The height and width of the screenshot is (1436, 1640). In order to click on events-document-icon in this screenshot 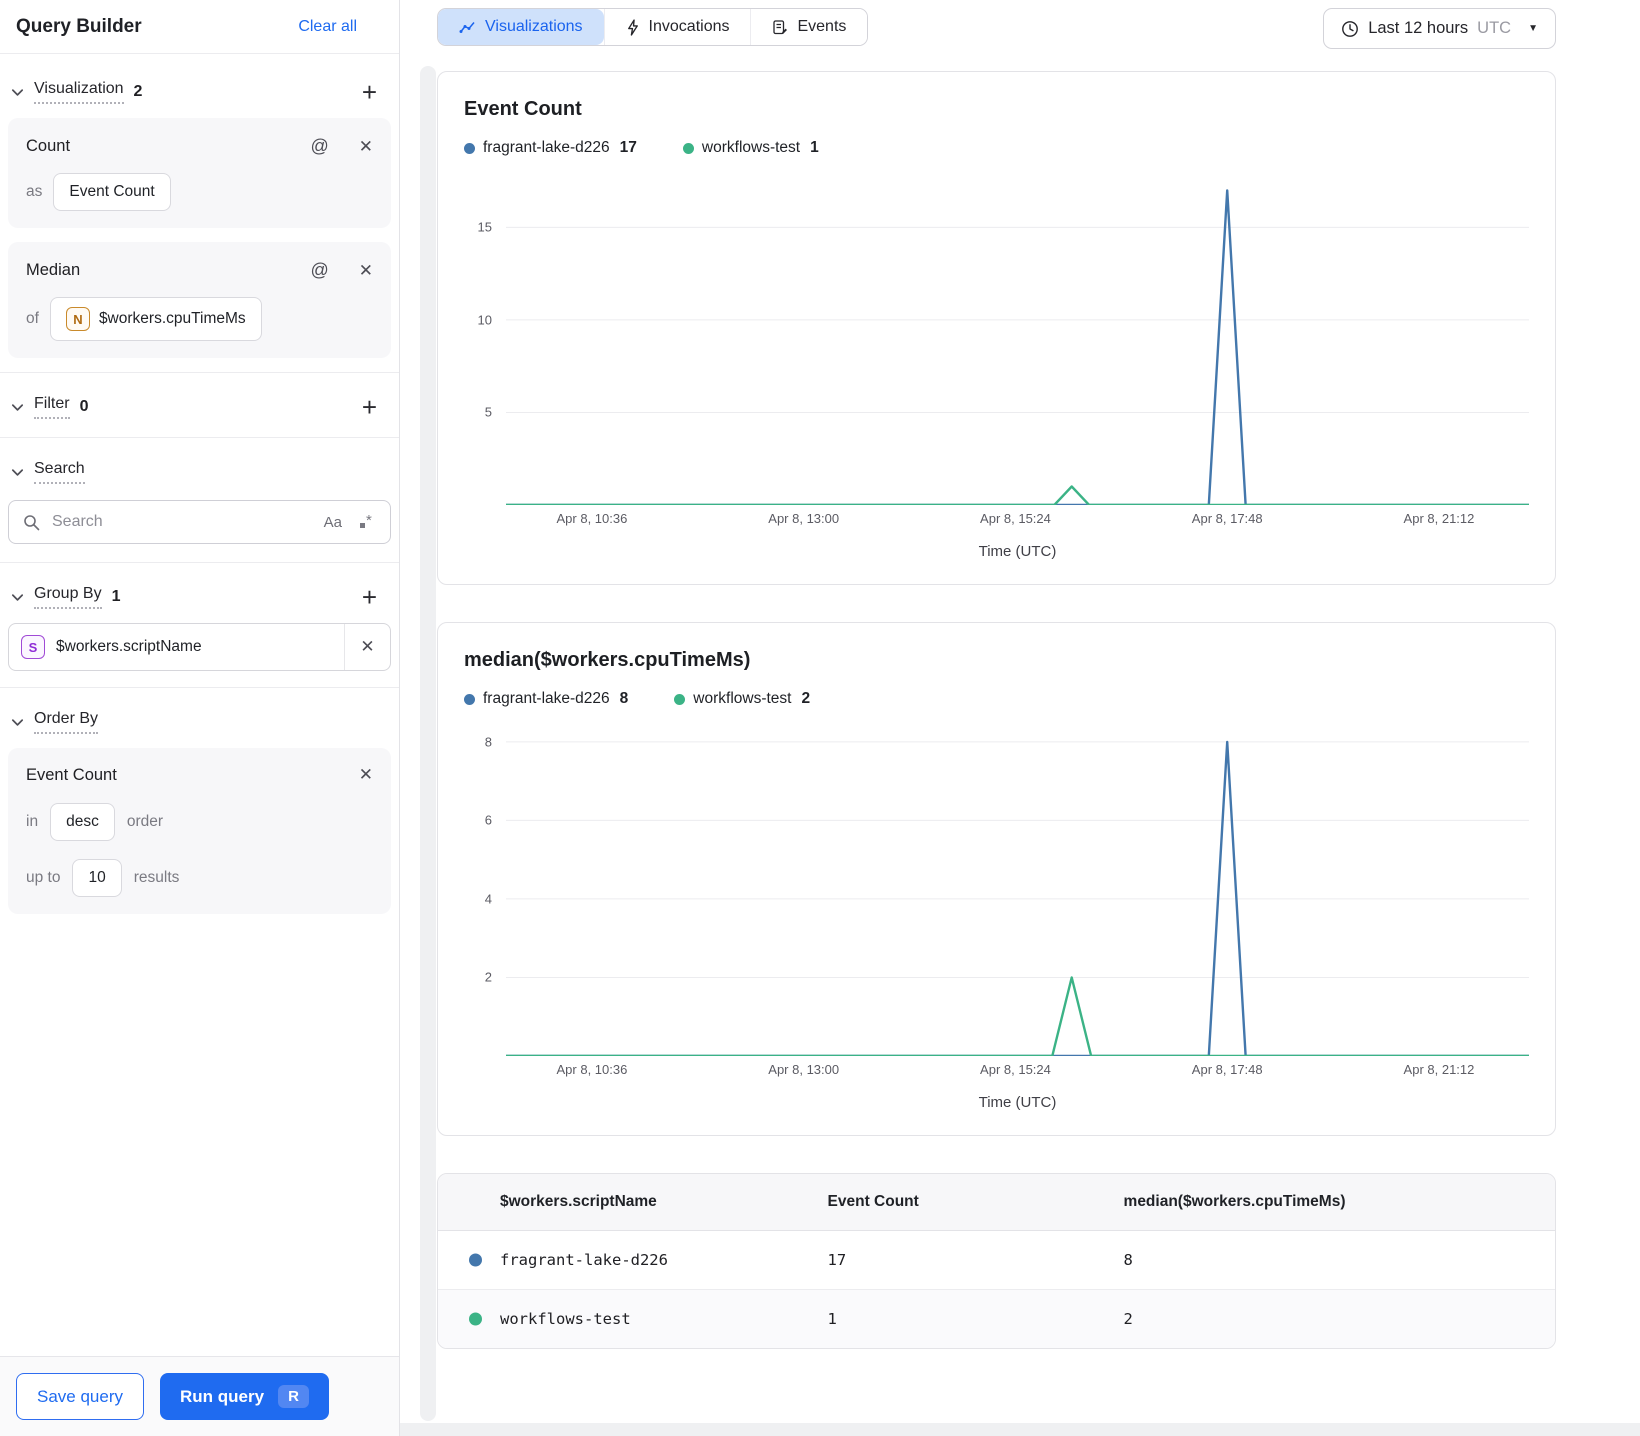, I will do `click(780, 26)`.